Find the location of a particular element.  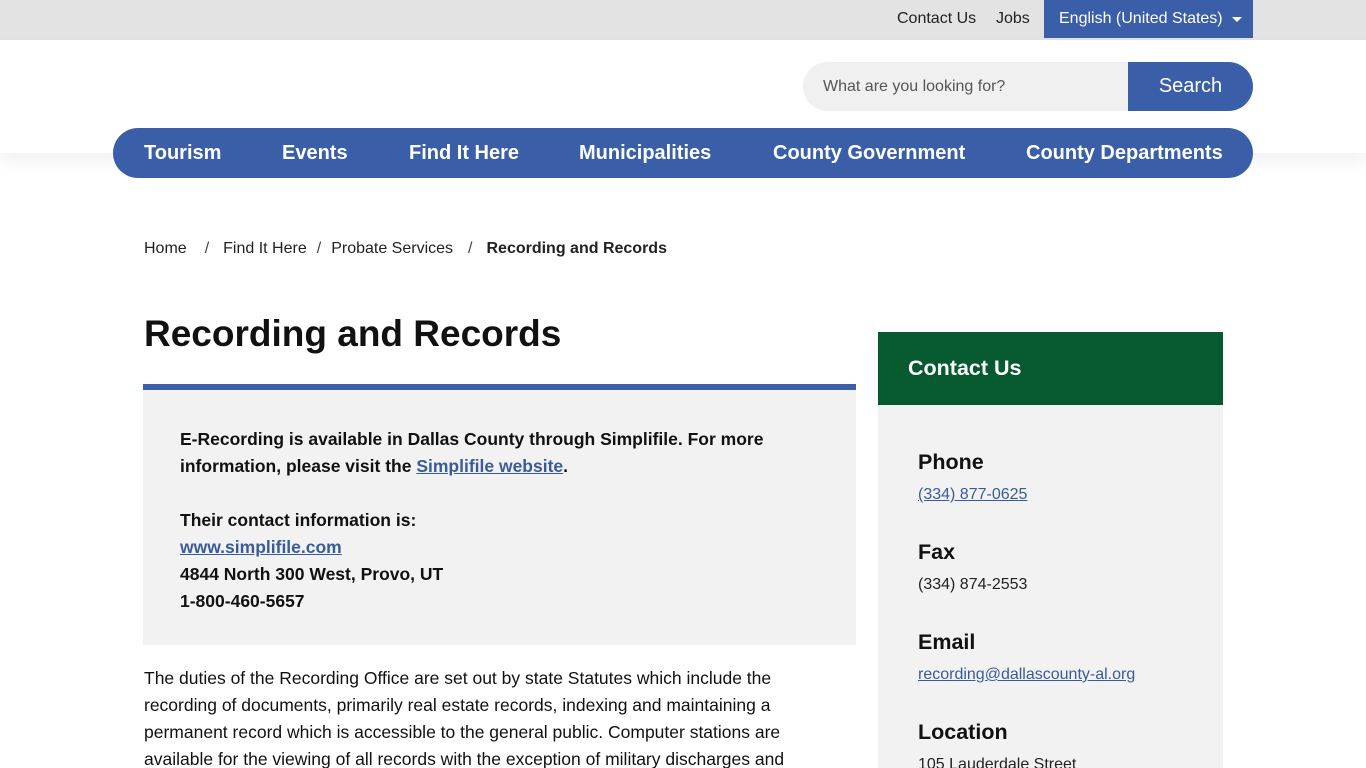

nav-item-find-it-here: Find It Here is located at coordinates (464, 153).